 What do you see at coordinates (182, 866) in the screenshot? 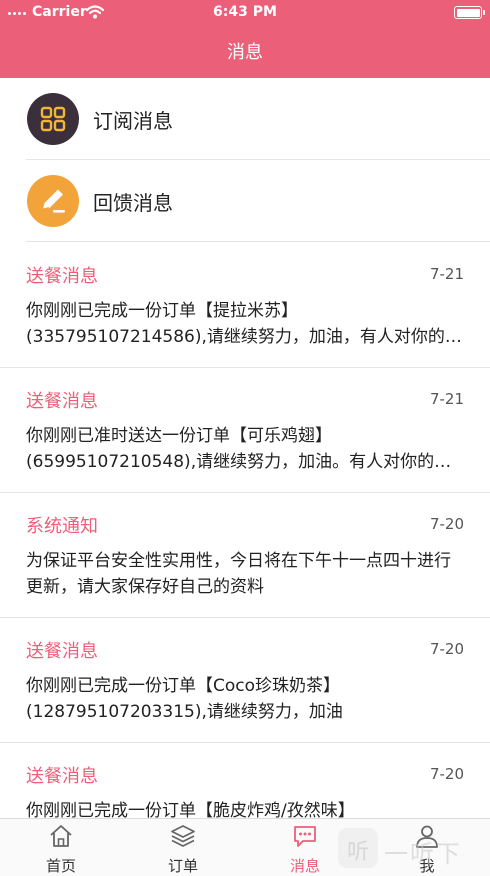
I see `tab-label: 订单` at bounding box center [182, 866].